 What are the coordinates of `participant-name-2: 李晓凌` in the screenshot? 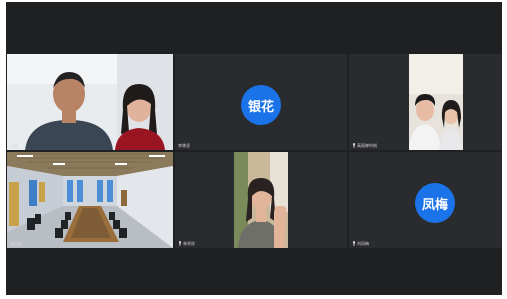 It's located at (184, 145).